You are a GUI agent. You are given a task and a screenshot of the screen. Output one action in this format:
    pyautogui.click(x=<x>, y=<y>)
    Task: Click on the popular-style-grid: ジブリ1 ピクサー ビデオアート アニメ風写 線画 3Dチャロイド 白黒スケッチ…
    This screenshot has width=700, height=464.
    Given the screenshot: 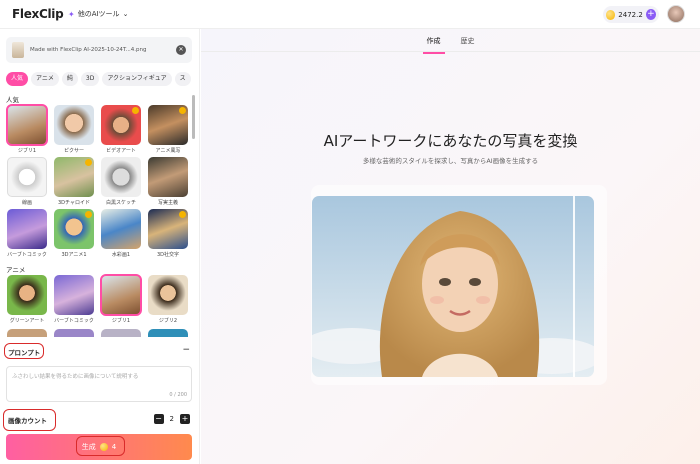 What is the action you would take?
    pyautogui.click(x=97, y=182)
    